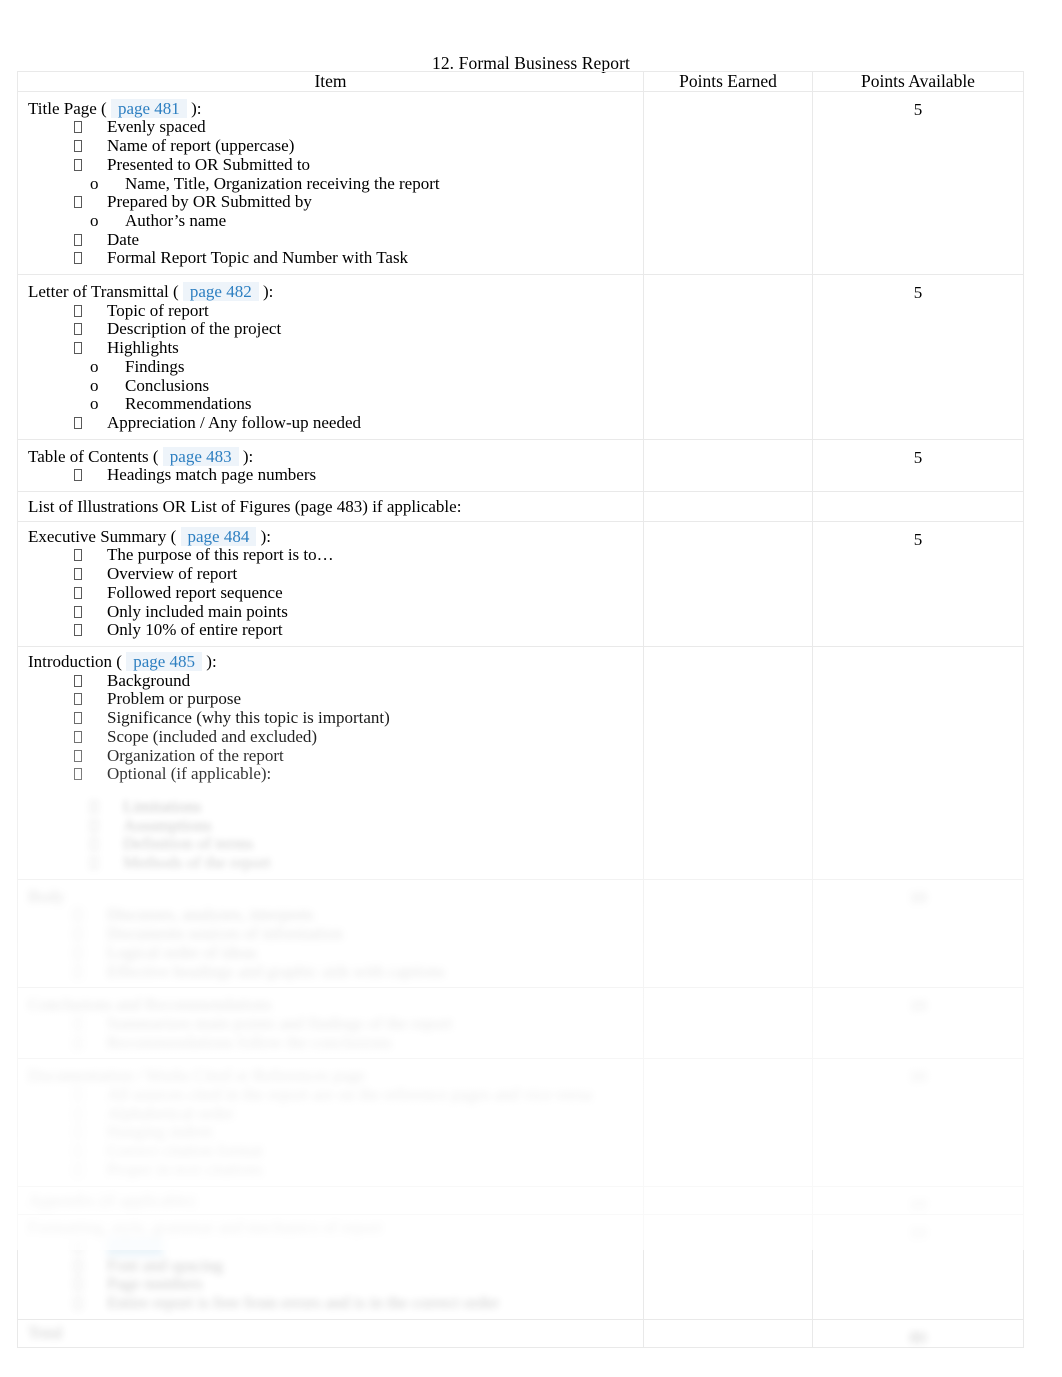 The image size is (1062, 1377). I want to click on list-item: Assumptions, so click(363, 826).